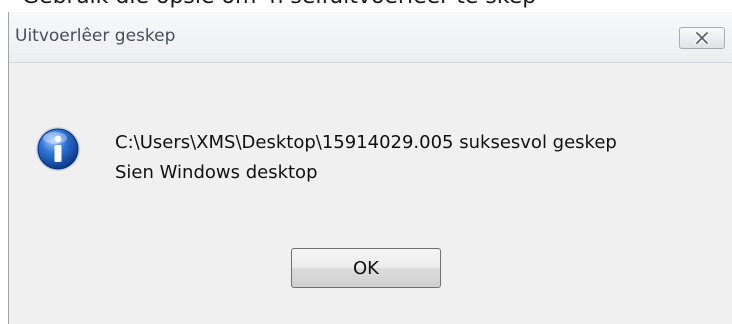  I want to click on dialog-title: Uitvoerlêer geskep, so click(95, 36).